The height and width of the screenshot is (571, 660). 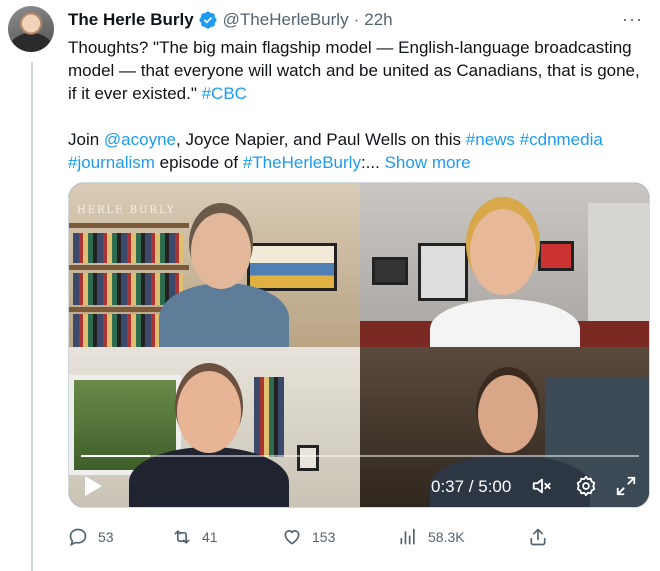 What do you see at coordinates (358, 537) in the screenshot?
I see `tweet-actions: 53 41 153 58.3K` at bounding box center [358, 537].